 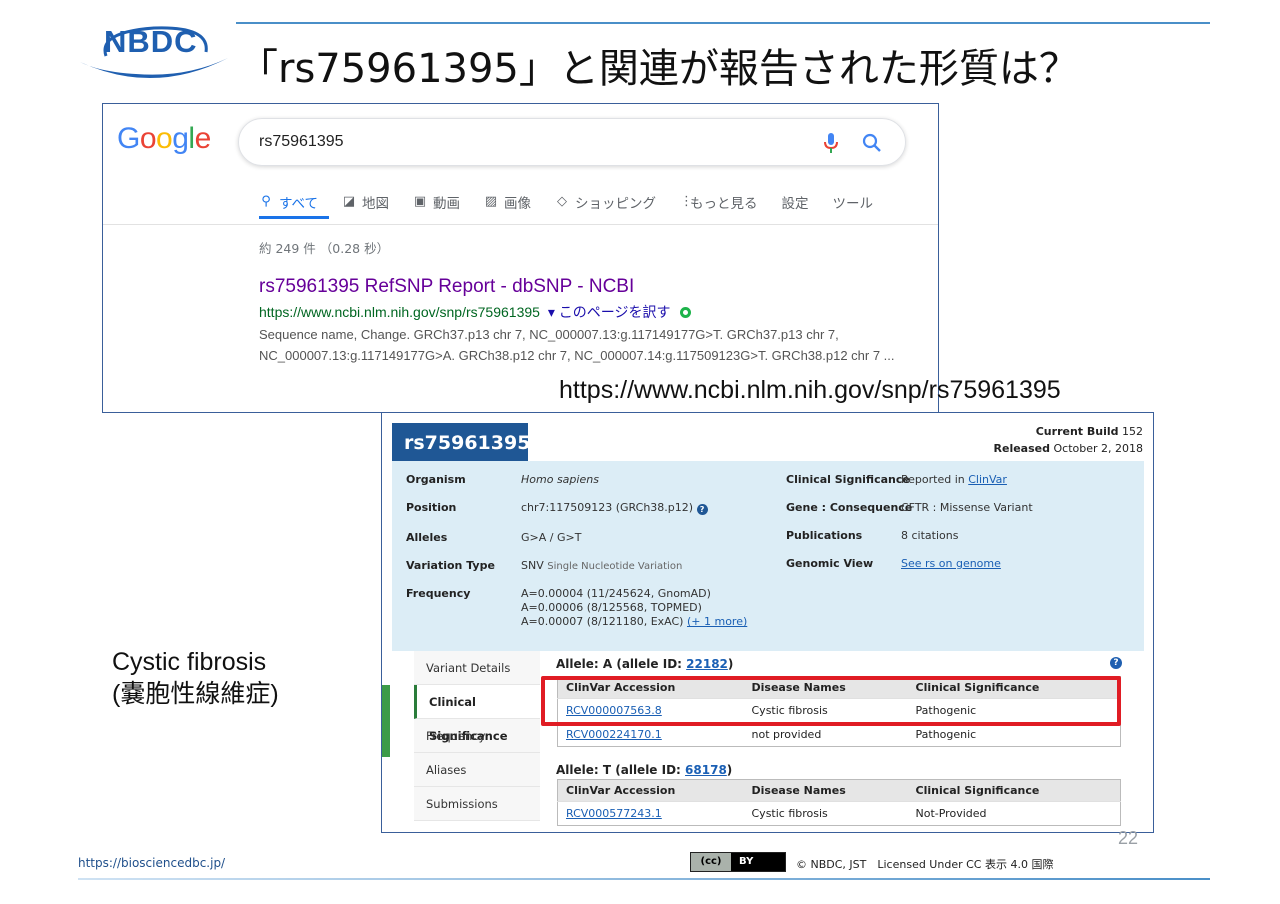 I want to click on clinical-prefix: Reported in, so click(x=933, y=479).